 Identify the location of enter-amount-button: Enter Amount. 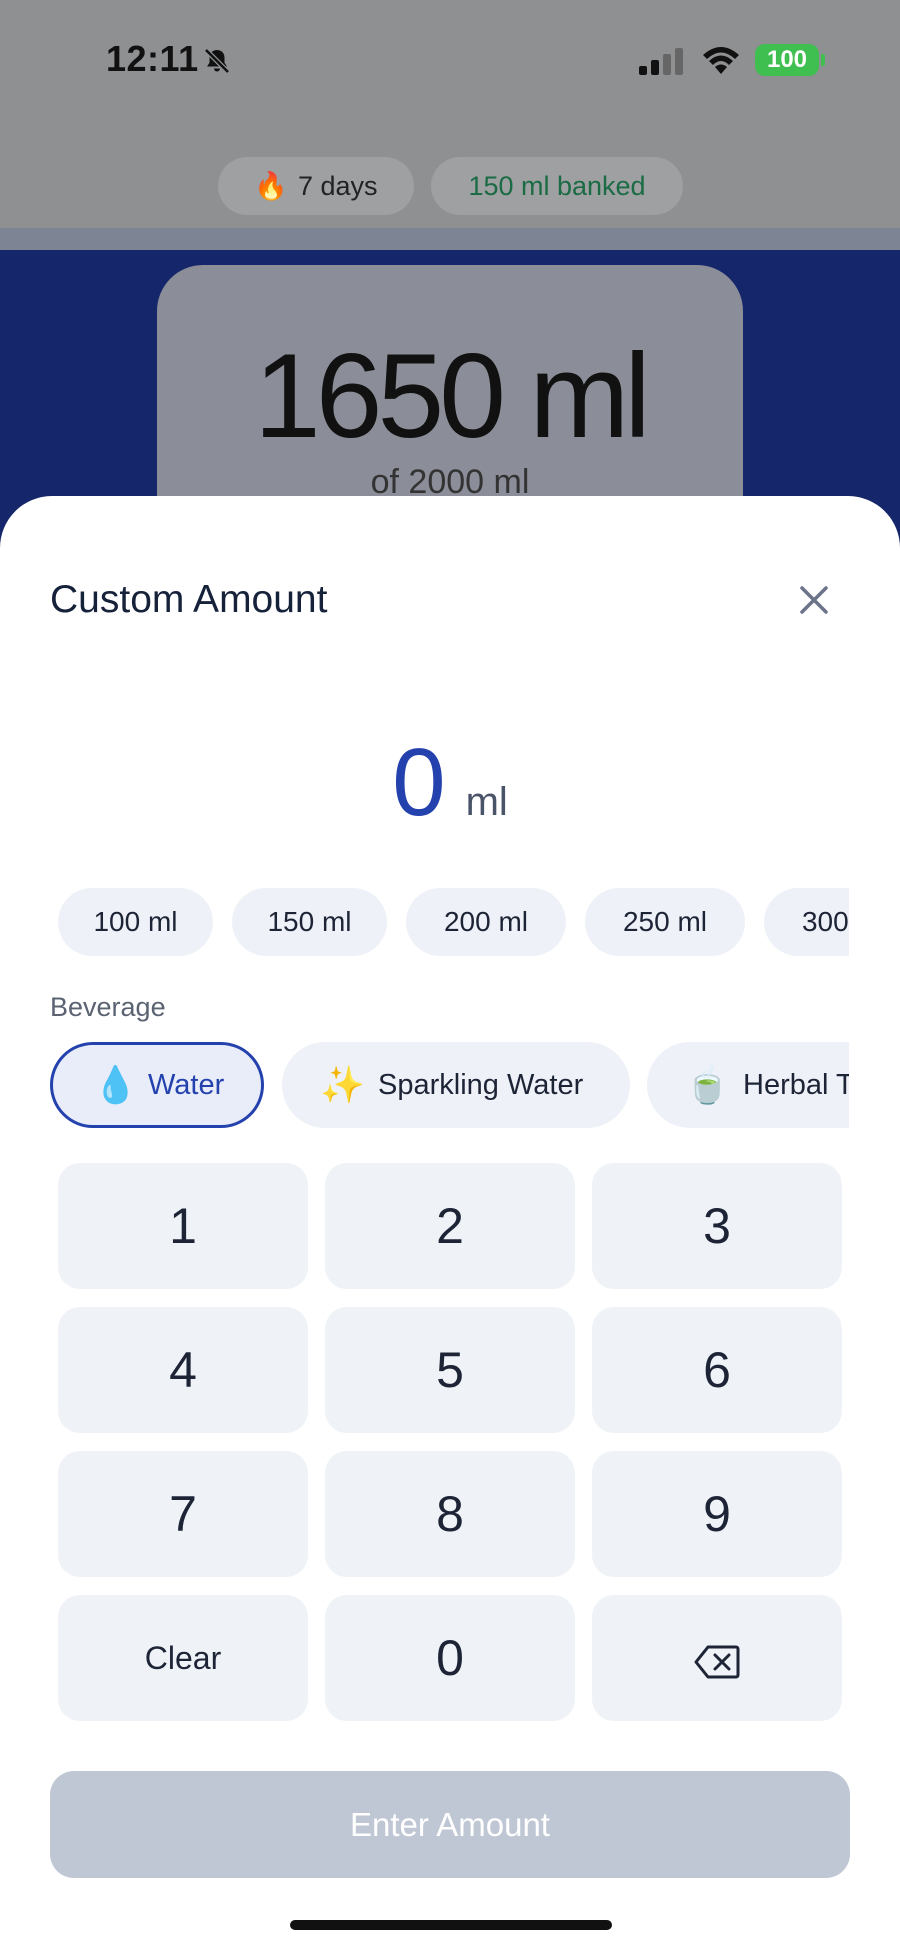
(450, 1824).